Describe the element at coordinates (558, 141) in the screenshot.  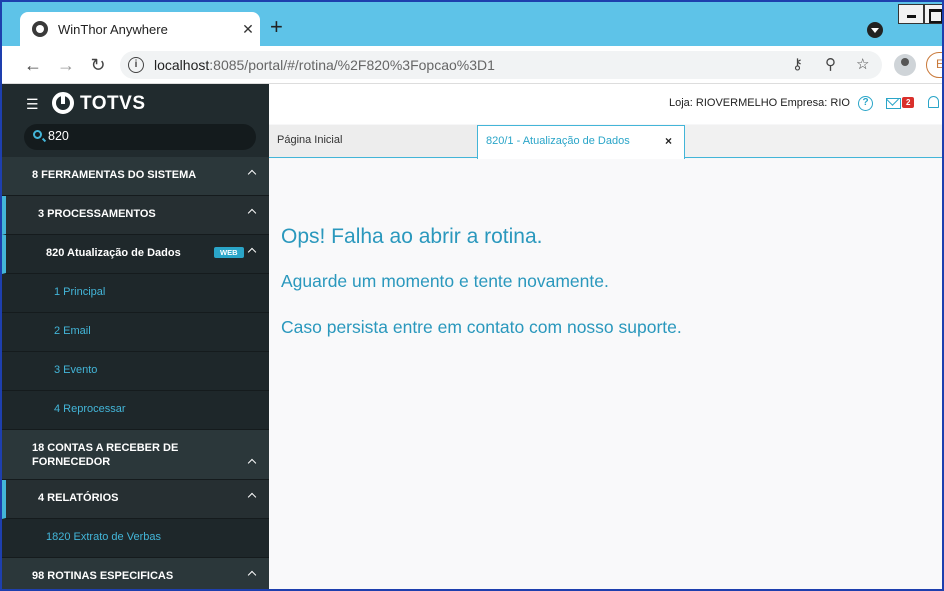
I see `tab-label: 820/1 - Atualização de Dados` at that location.